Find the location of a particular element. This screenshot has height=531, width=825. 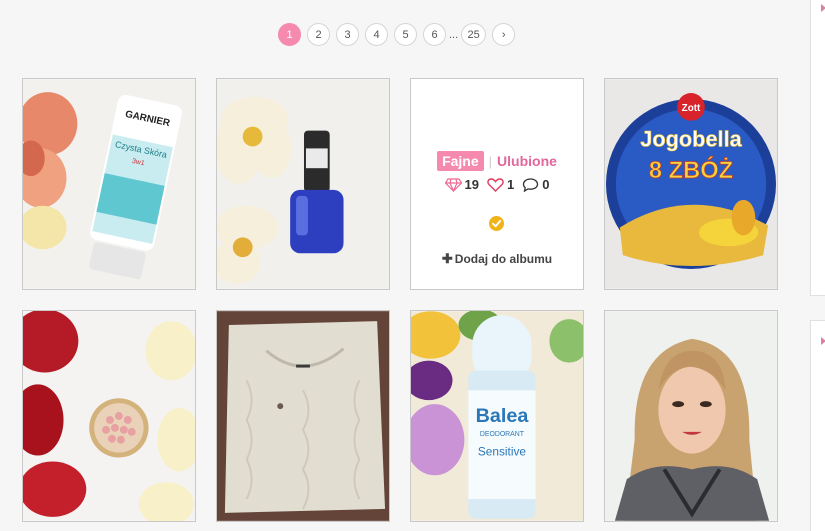

photo-portrait is located at coordinates (691, 416).